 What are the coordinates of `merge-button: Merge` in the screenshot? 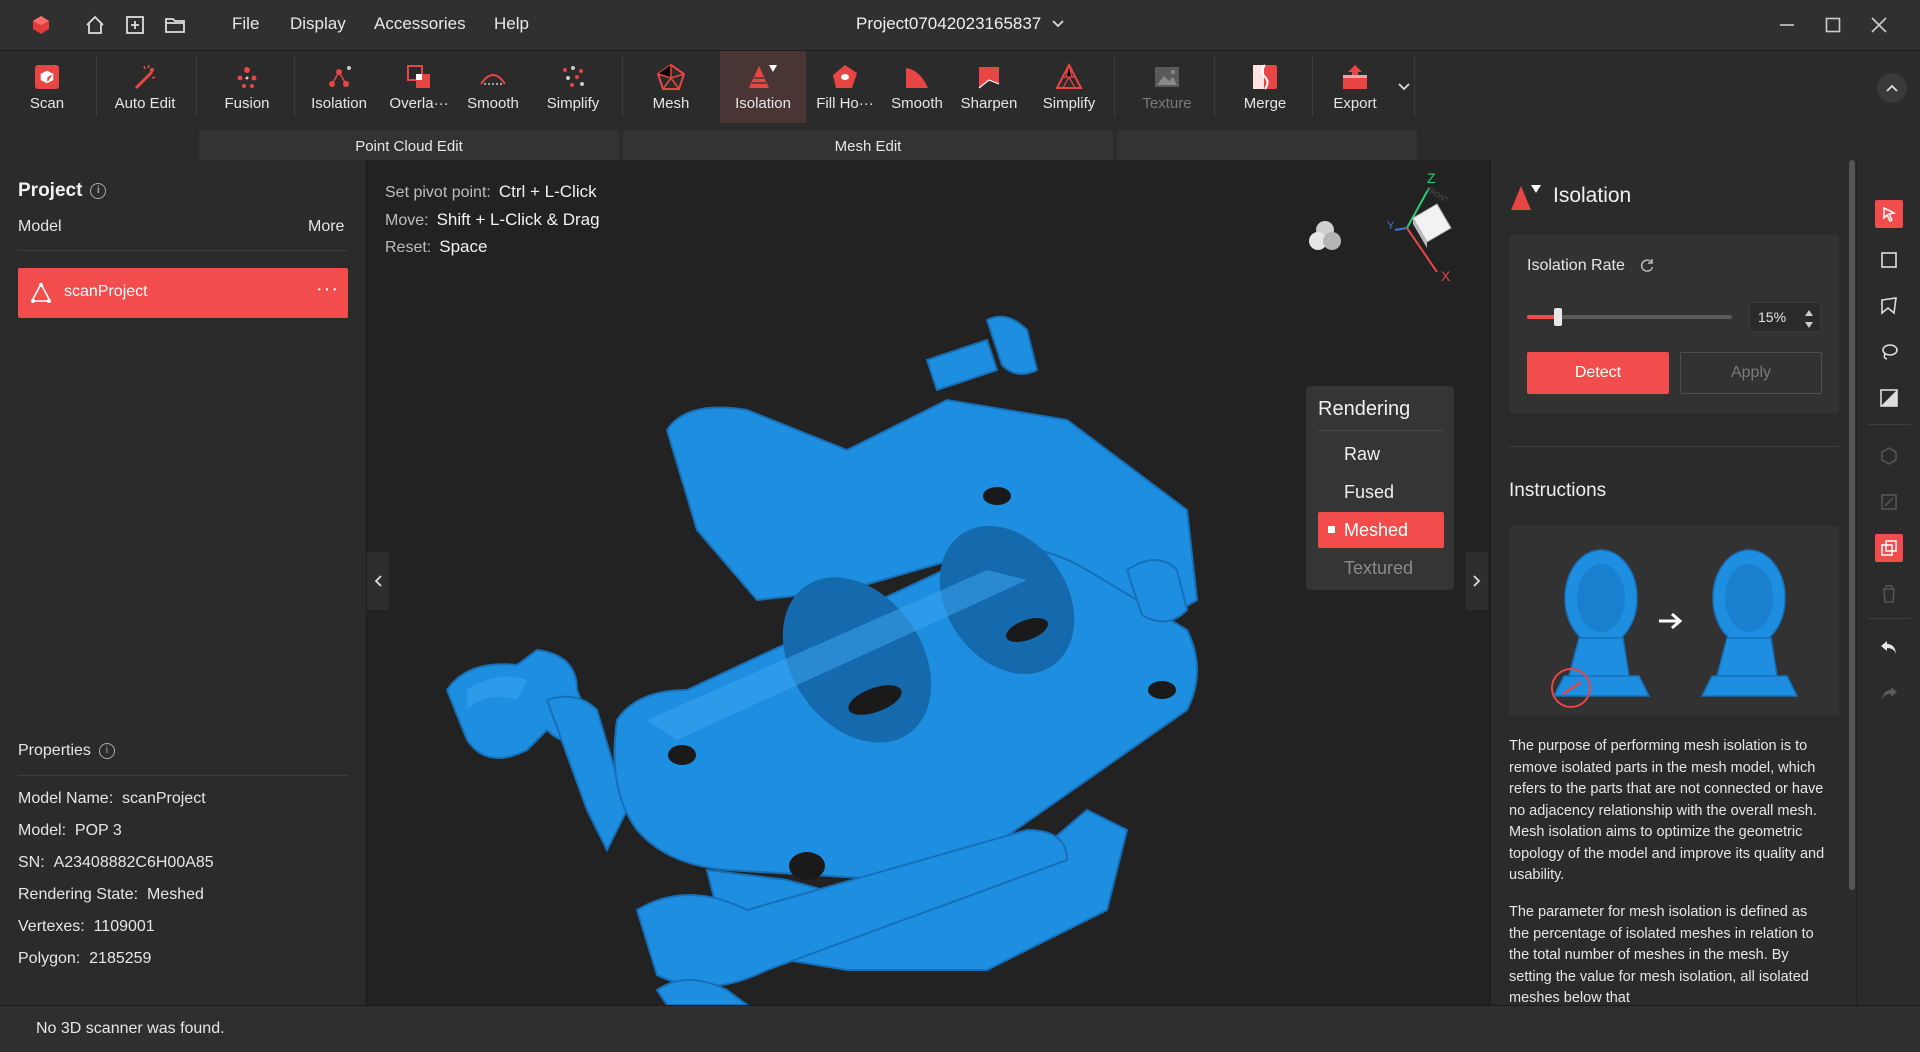 It's located at (1265, 87).